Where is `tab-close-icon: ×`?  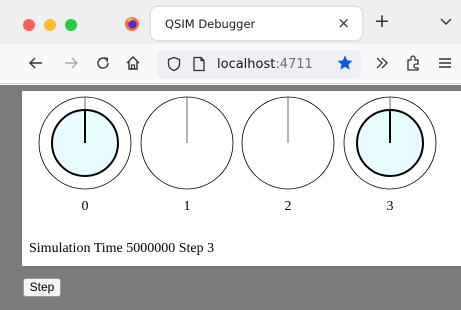 tab-close-icon: × is located at coordinates (343, 23).